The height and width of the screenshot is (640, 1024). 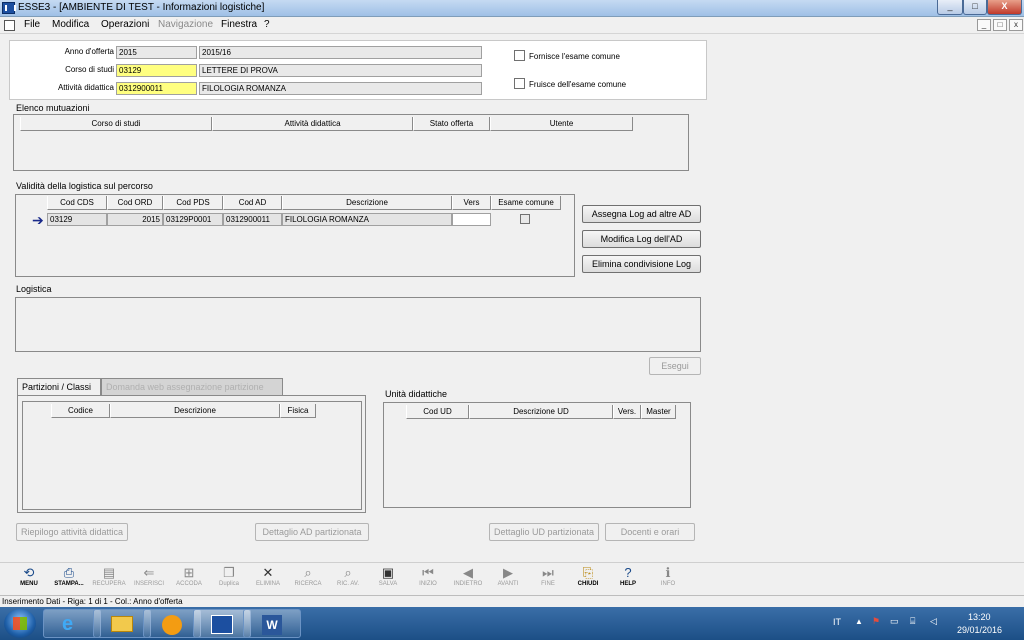 I want to click on flag-icon: ⚑, so click(x=876, y=621).